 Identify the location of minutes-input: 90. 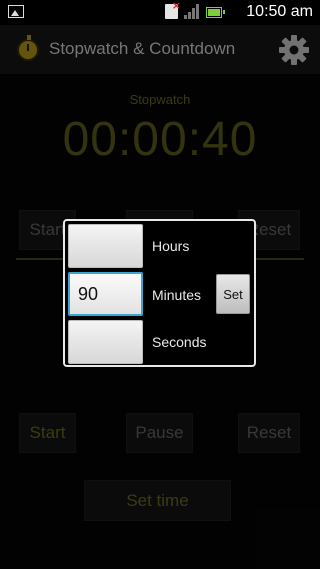
(105, 294).